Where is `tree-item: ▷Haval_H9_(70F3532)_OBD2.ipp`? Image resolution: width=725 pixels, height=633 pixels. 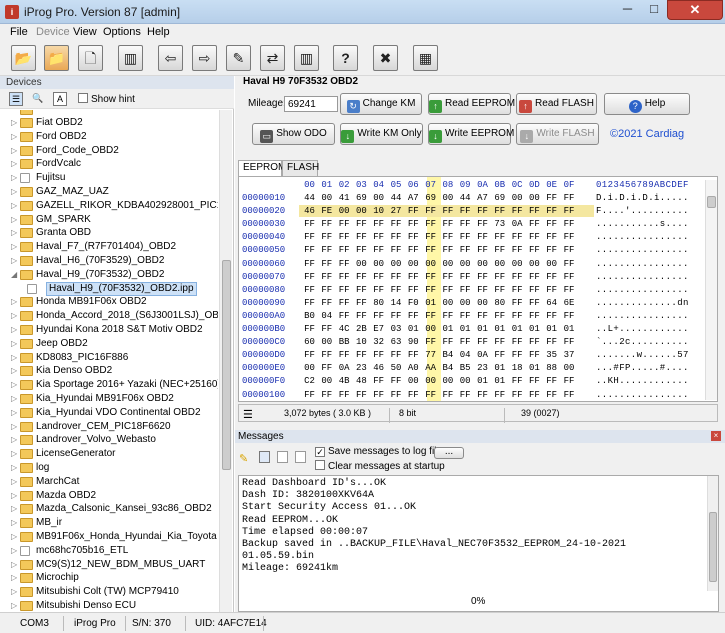
tree-item: ▷Haval_H9_(70F3532)_OBD2.ipp is located at coordinates (109, 288).